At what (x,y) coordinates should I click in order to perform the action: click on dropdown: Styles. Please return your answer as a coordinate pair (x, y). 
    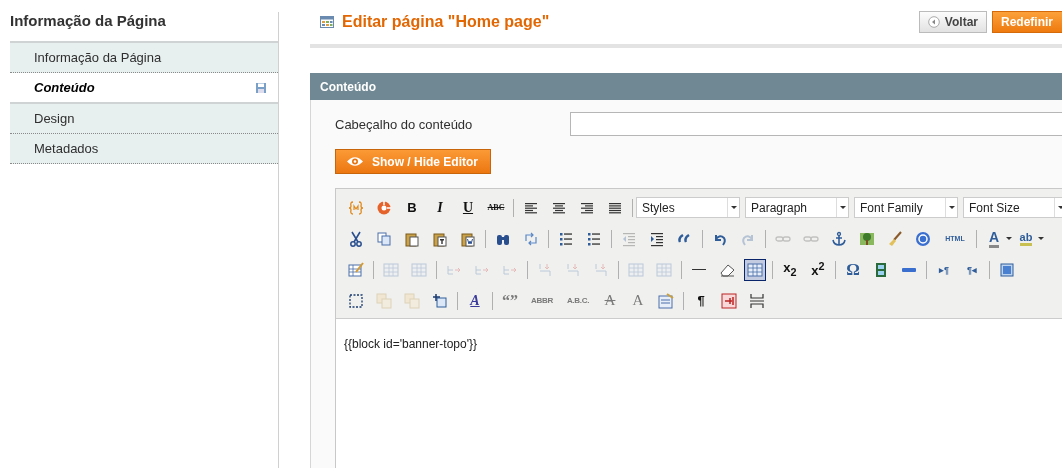
    Looking at the image, I should click on (688, 207).